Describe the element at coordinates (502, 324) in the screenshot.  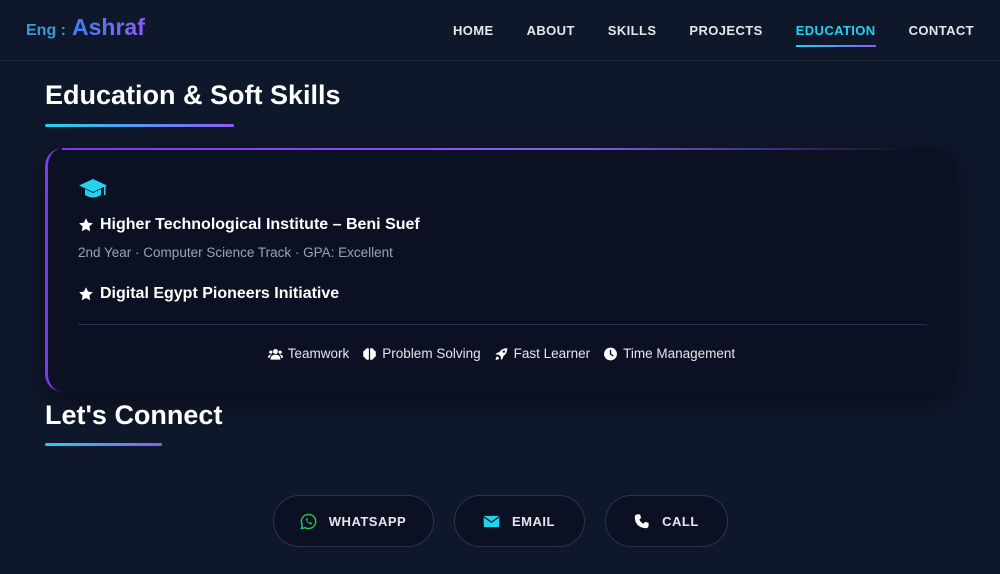
I see `education-divider` at that location.